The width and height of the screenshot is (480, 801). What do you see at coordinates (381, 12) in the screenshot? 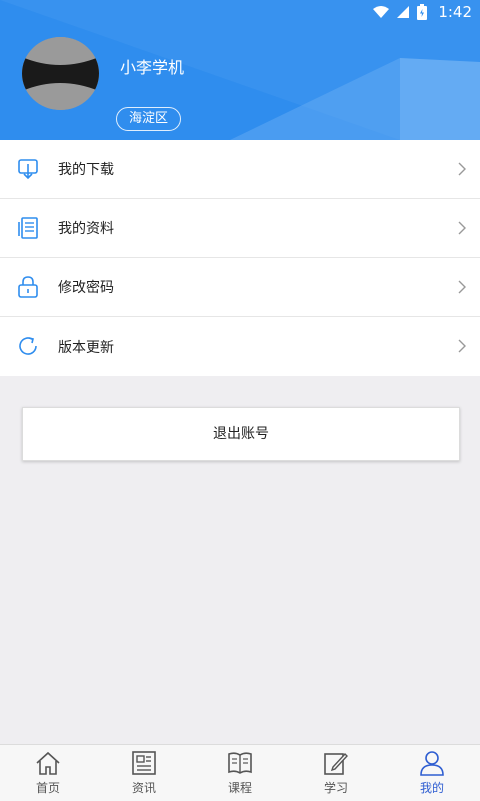
I see `wifi-icon` at bounding box center [381, 12].